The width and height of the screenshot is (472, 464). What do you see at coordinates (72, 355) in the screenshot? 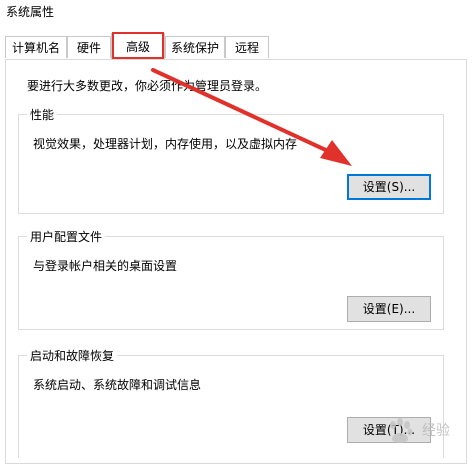
I see `startup-recovery-group-label: 启动和故障恢复` at bounding box center [72, 355].